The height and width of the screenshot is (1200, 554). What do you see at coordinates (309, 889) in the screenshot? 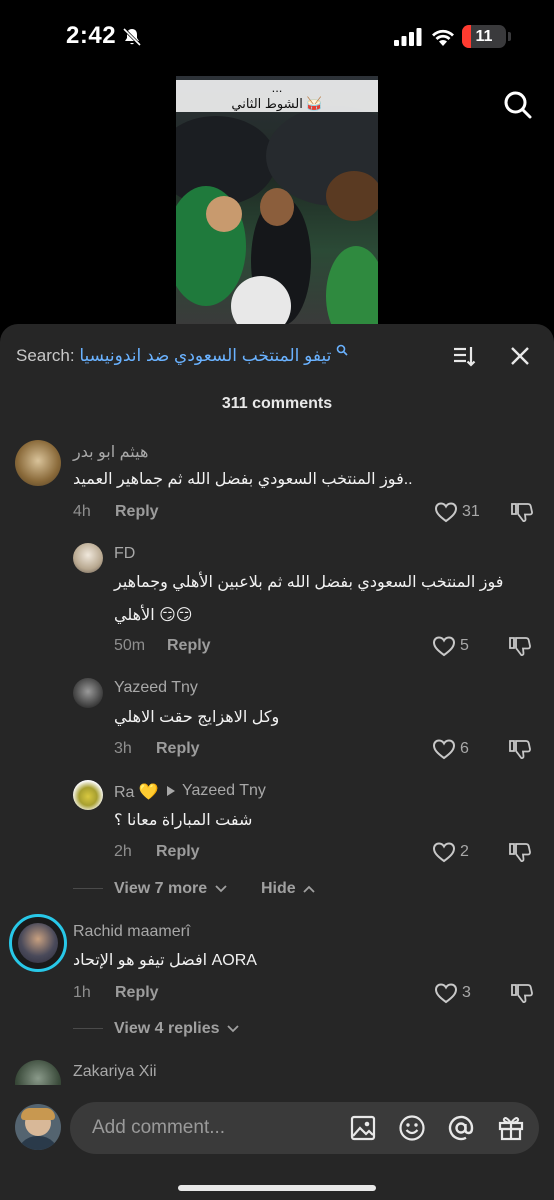
I see `chevron-up-icon` at bounding box center [309, 889].